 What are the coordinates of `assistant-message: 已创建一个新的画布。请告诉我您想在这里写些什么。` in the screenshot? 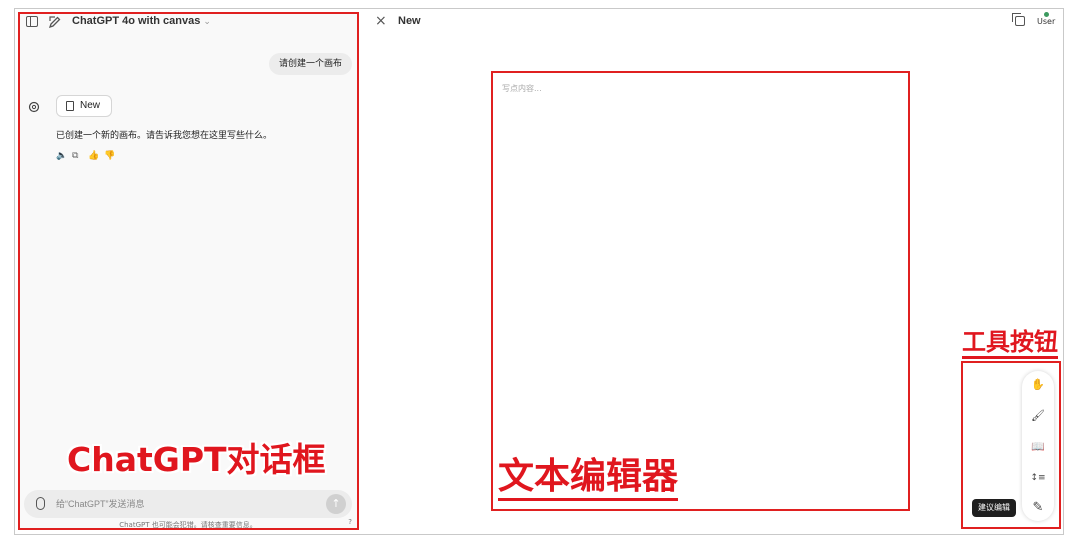 It's located at (164, 136).